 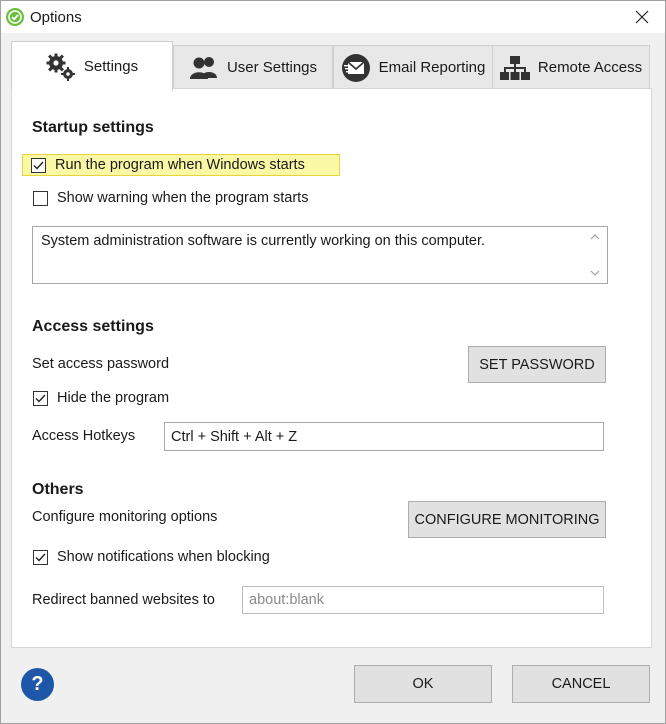 I want to click on close-button, so click(x=642, y=17).